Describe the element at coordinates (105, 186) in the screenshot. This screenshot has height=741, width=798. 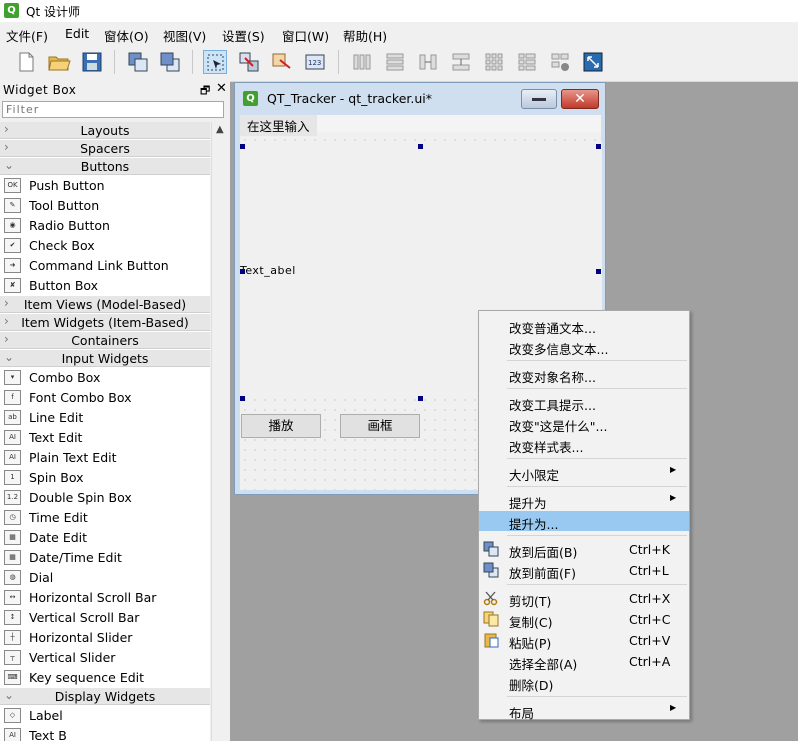
I see `widget-list-item: OK Push Button` at that location.